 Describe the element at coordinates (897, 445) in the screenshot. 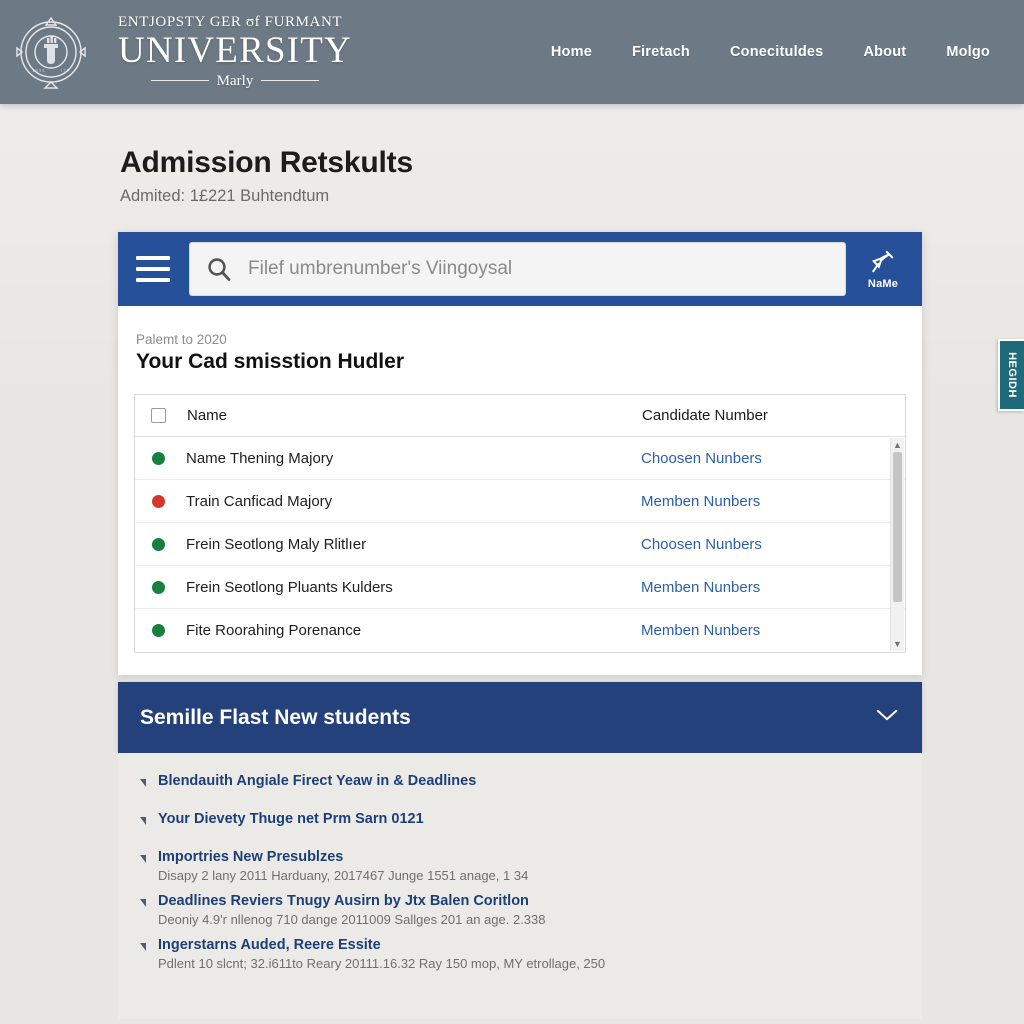

I see `scroll-up-icon: ▲` at that location.